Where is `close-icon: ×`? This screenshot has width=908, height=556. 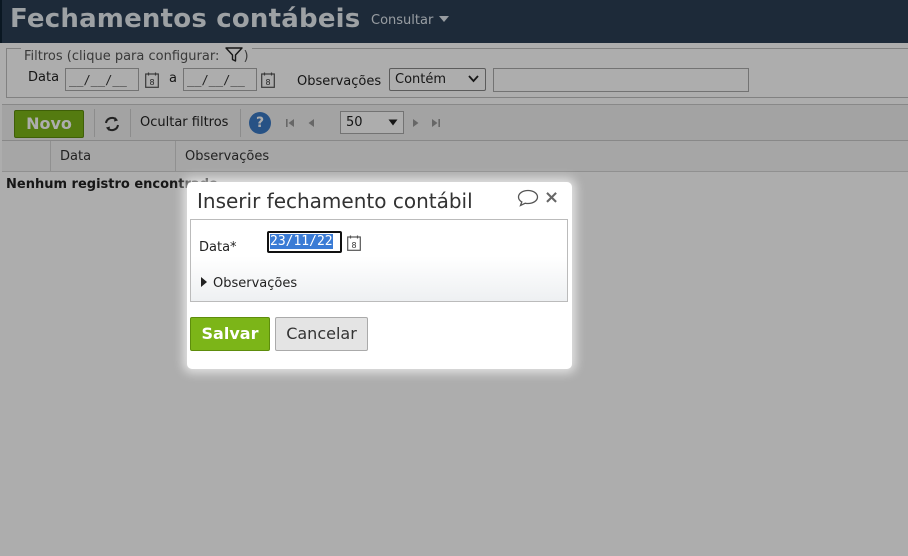
close-icon: × is located at coordinates (551, 197).